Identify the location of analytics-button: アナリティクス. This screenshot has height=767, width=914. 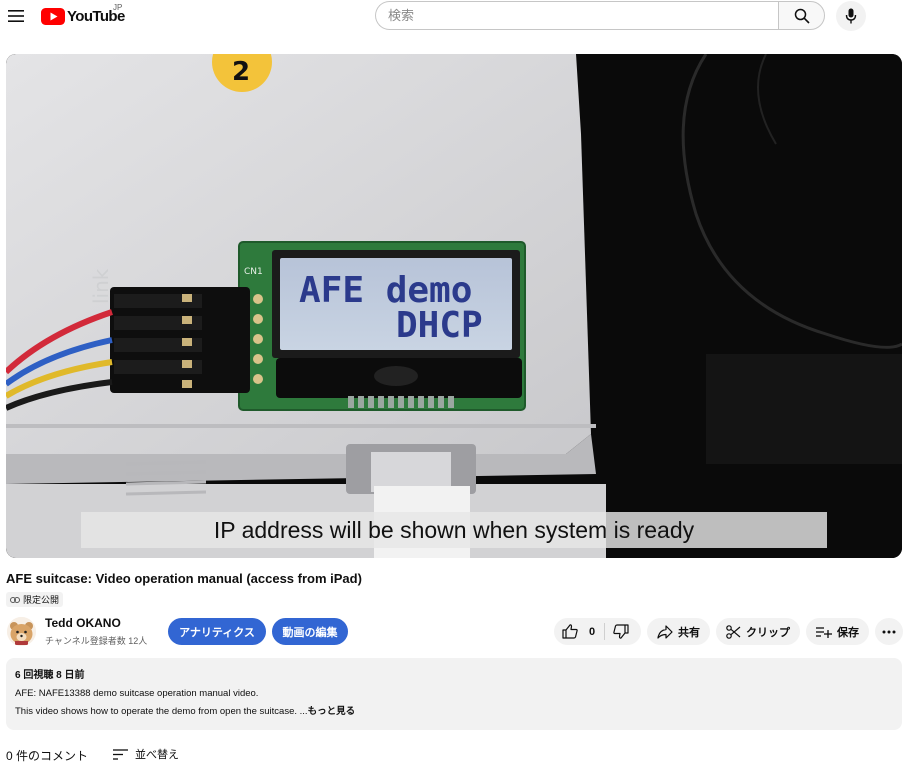
(217, 631).